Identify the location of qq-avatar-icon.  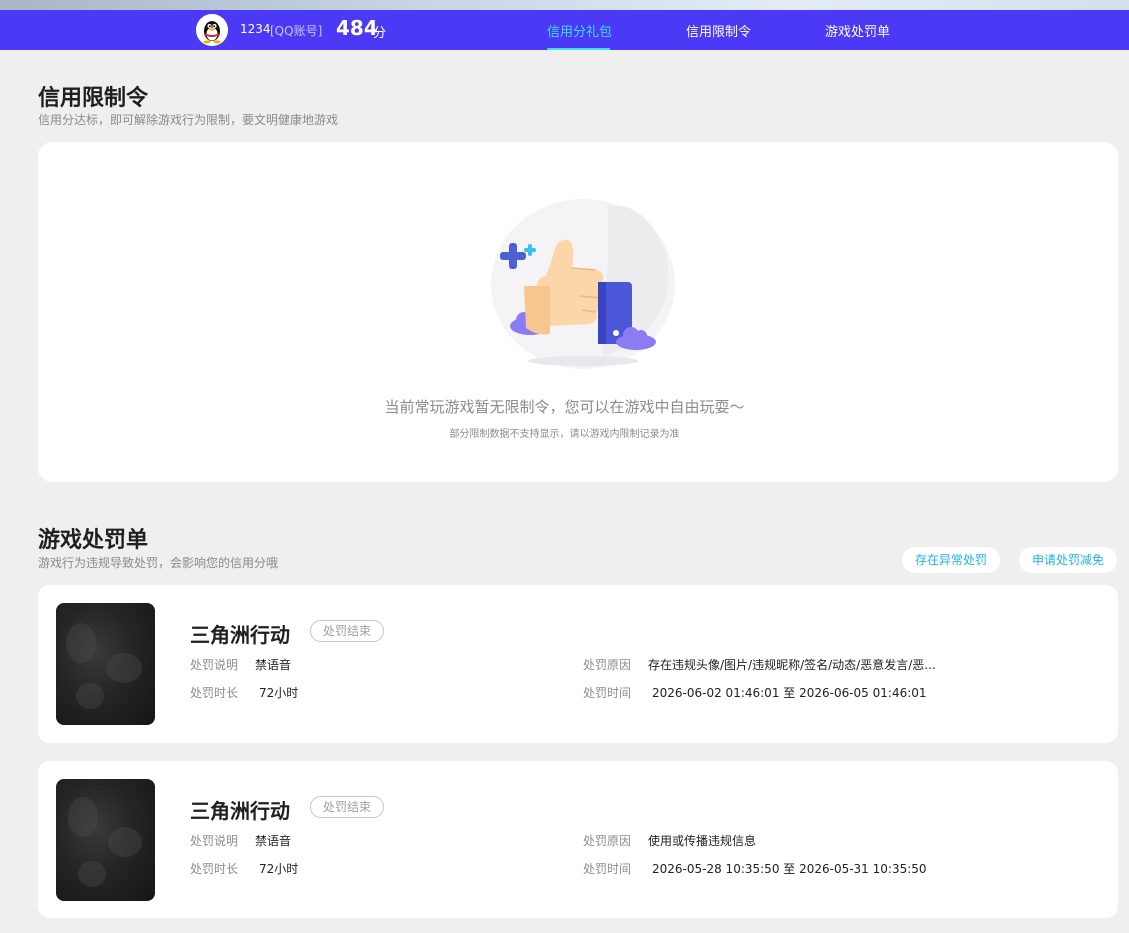
(212, 30).